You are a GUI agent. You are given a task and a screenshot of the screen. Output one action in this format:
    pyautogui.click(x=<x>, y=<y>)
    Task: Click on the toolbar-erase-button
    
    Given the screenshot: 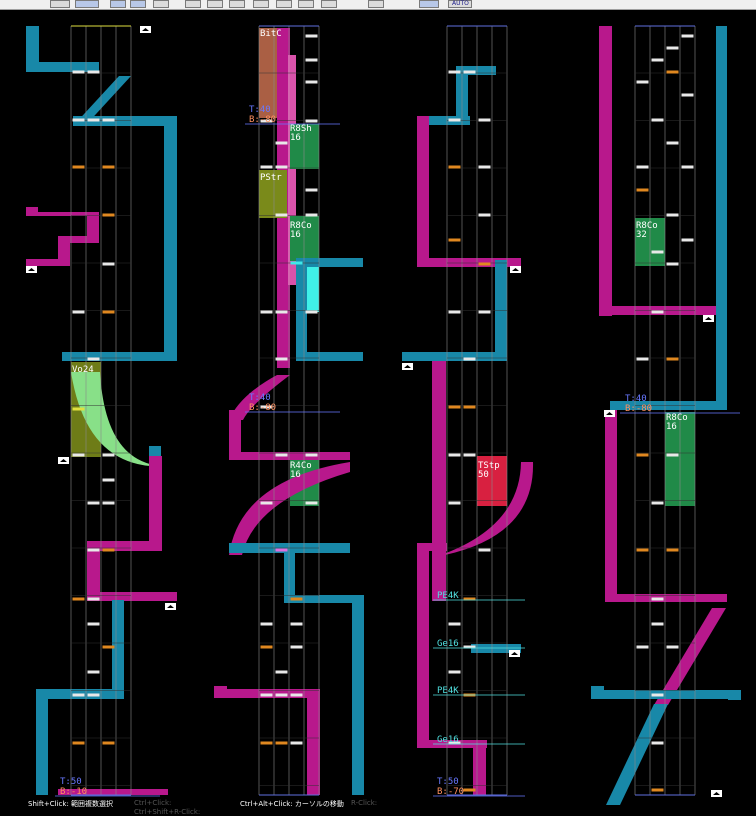 What is the action you would take?
    pyautogui.click(x=193, y=4)
    